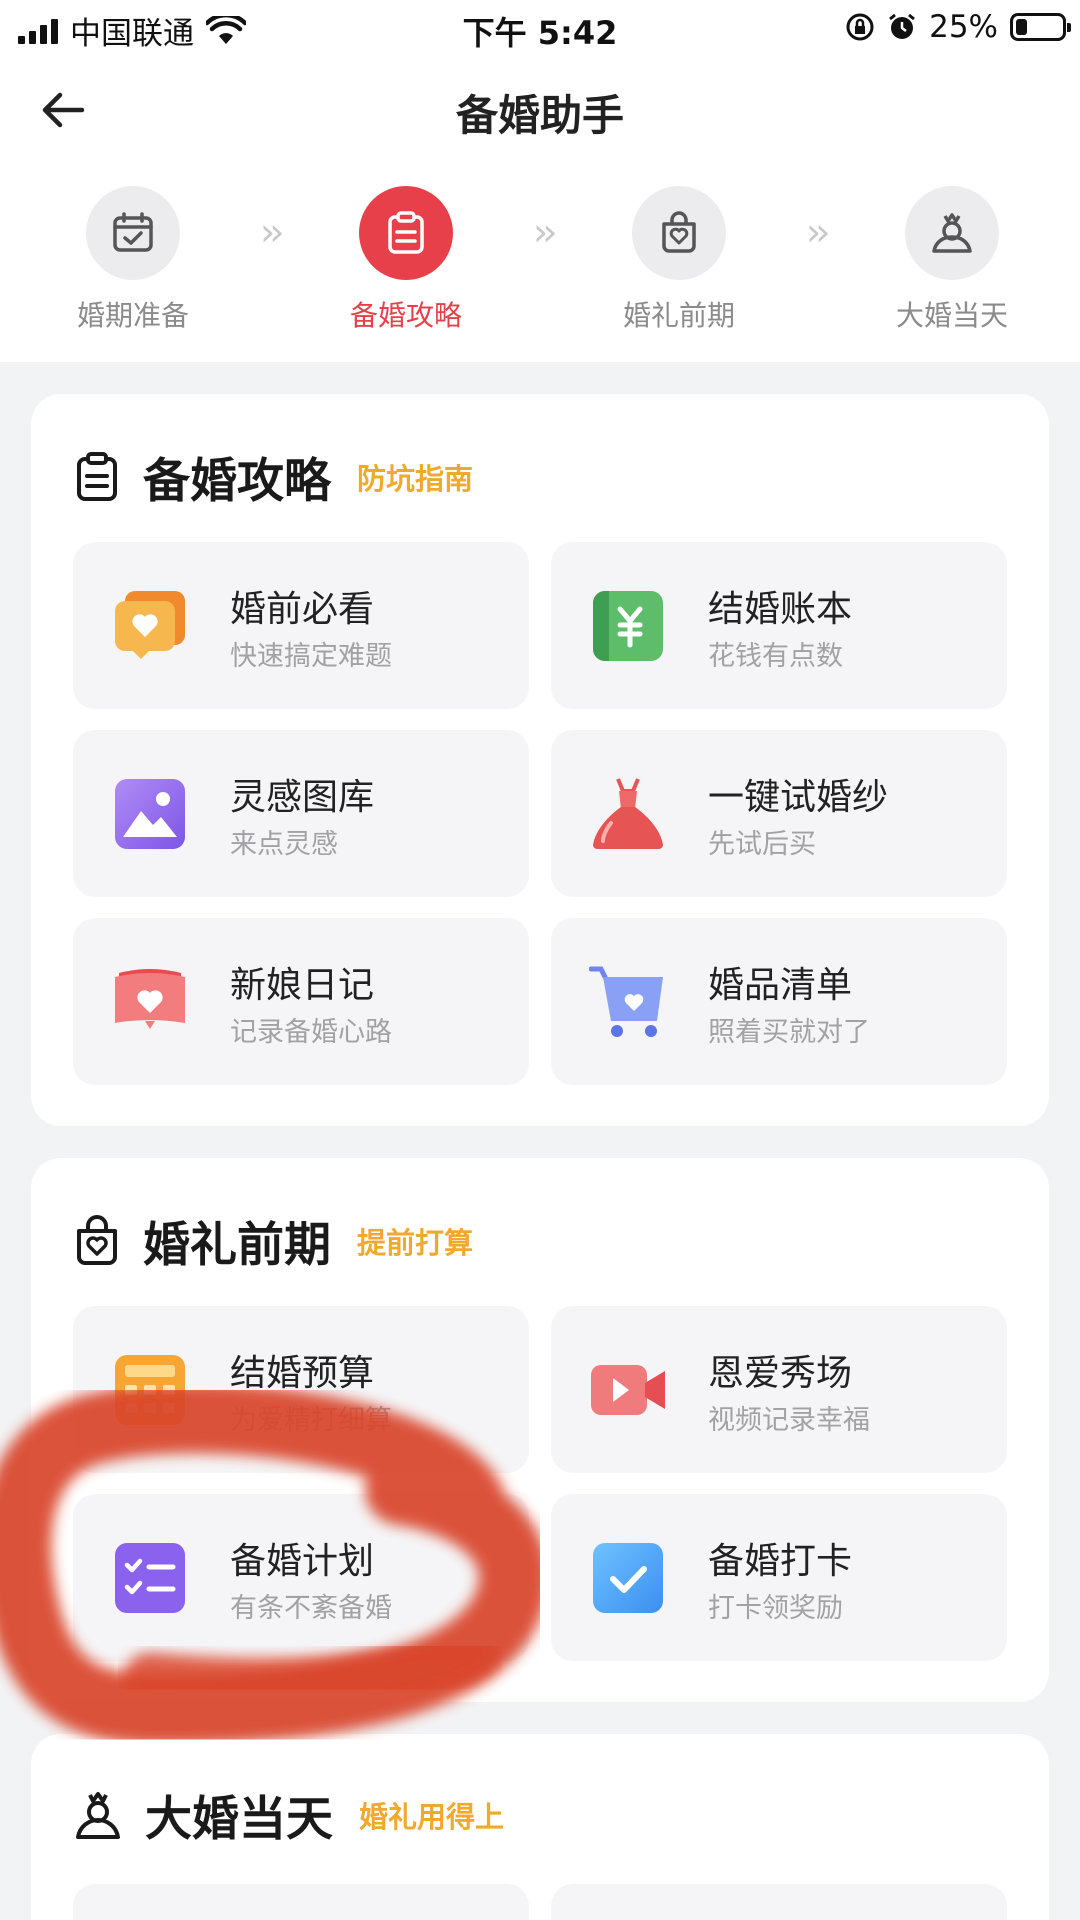 This screenshot has height=1920, width=1080. I want to click on tile-subtitle: 打卡领奖励, so click(775, 1608).